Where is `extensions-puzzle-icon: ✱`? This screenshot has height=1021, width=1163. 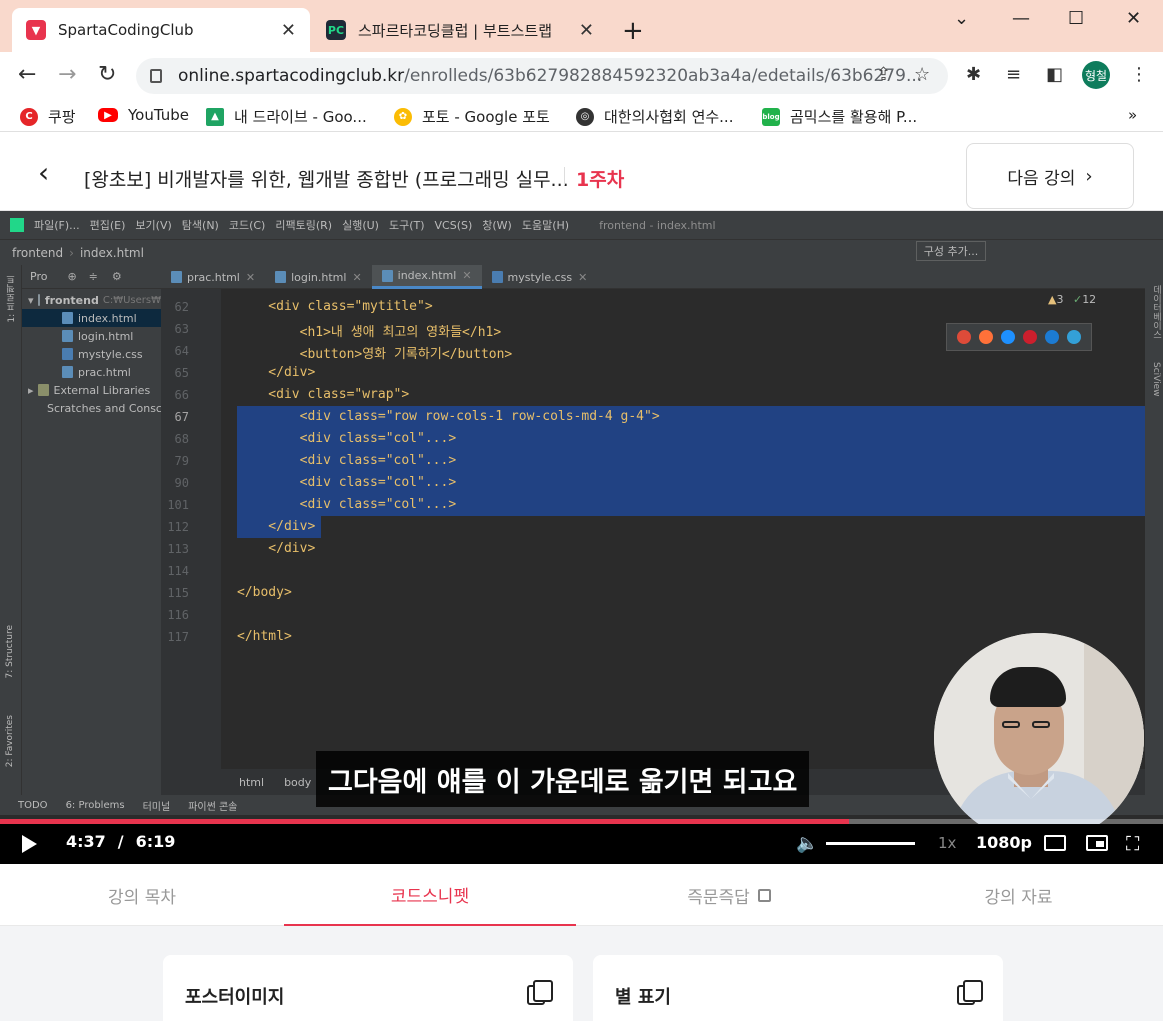 extensions-puzzle-icon: ✱ is located at coordinates (973, 74).